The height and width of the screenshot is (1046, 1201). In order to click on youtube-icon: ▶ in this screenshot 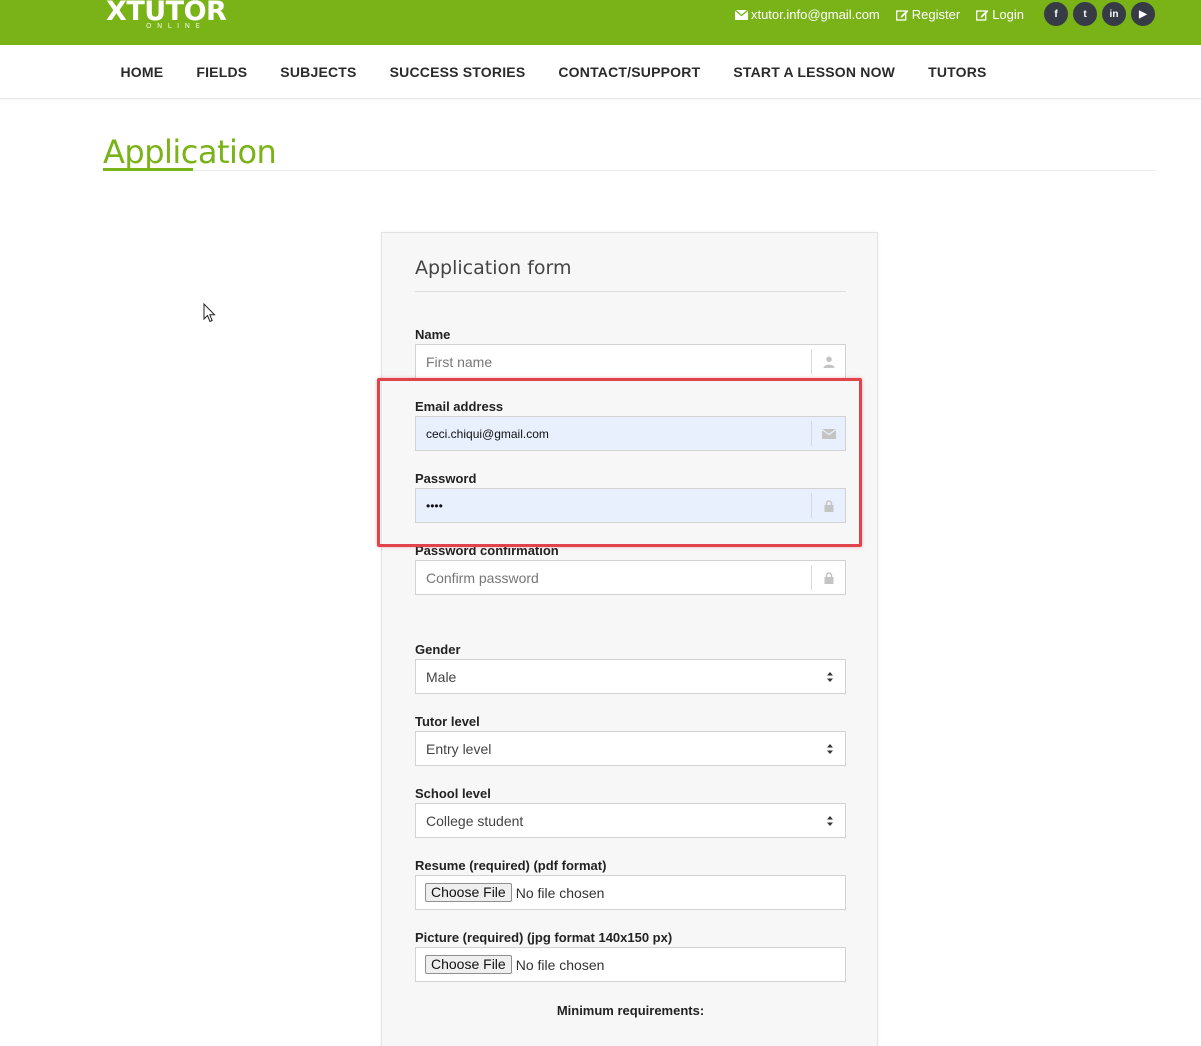, I will do `click(1143, 14)`.